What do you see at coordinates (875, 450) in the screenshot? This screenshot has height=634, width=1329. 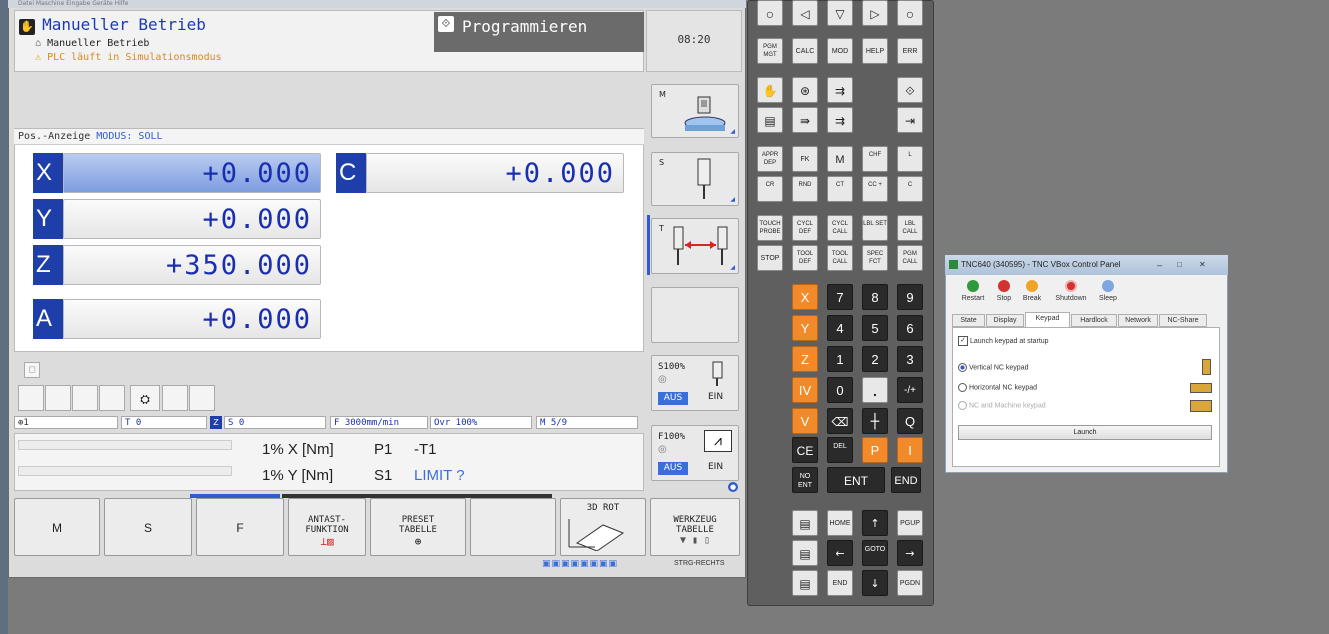 I see `key-p: P` at bounding box center [875, 450].